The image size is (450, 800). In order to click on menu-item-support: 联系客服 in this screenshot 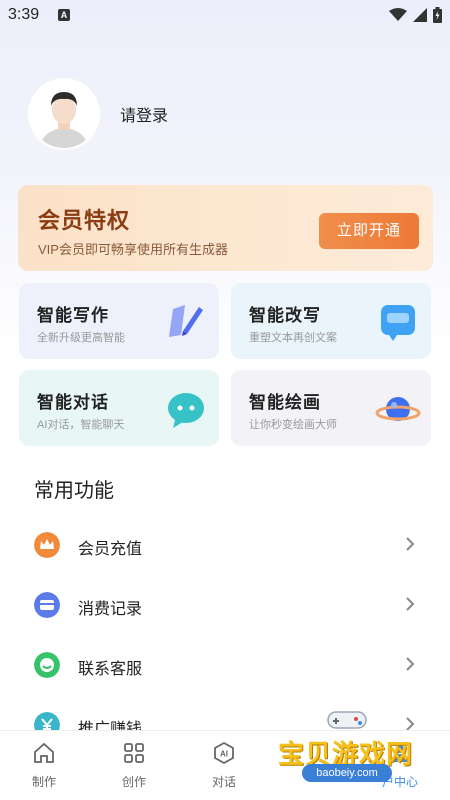, I will do `click(225, 665)`.